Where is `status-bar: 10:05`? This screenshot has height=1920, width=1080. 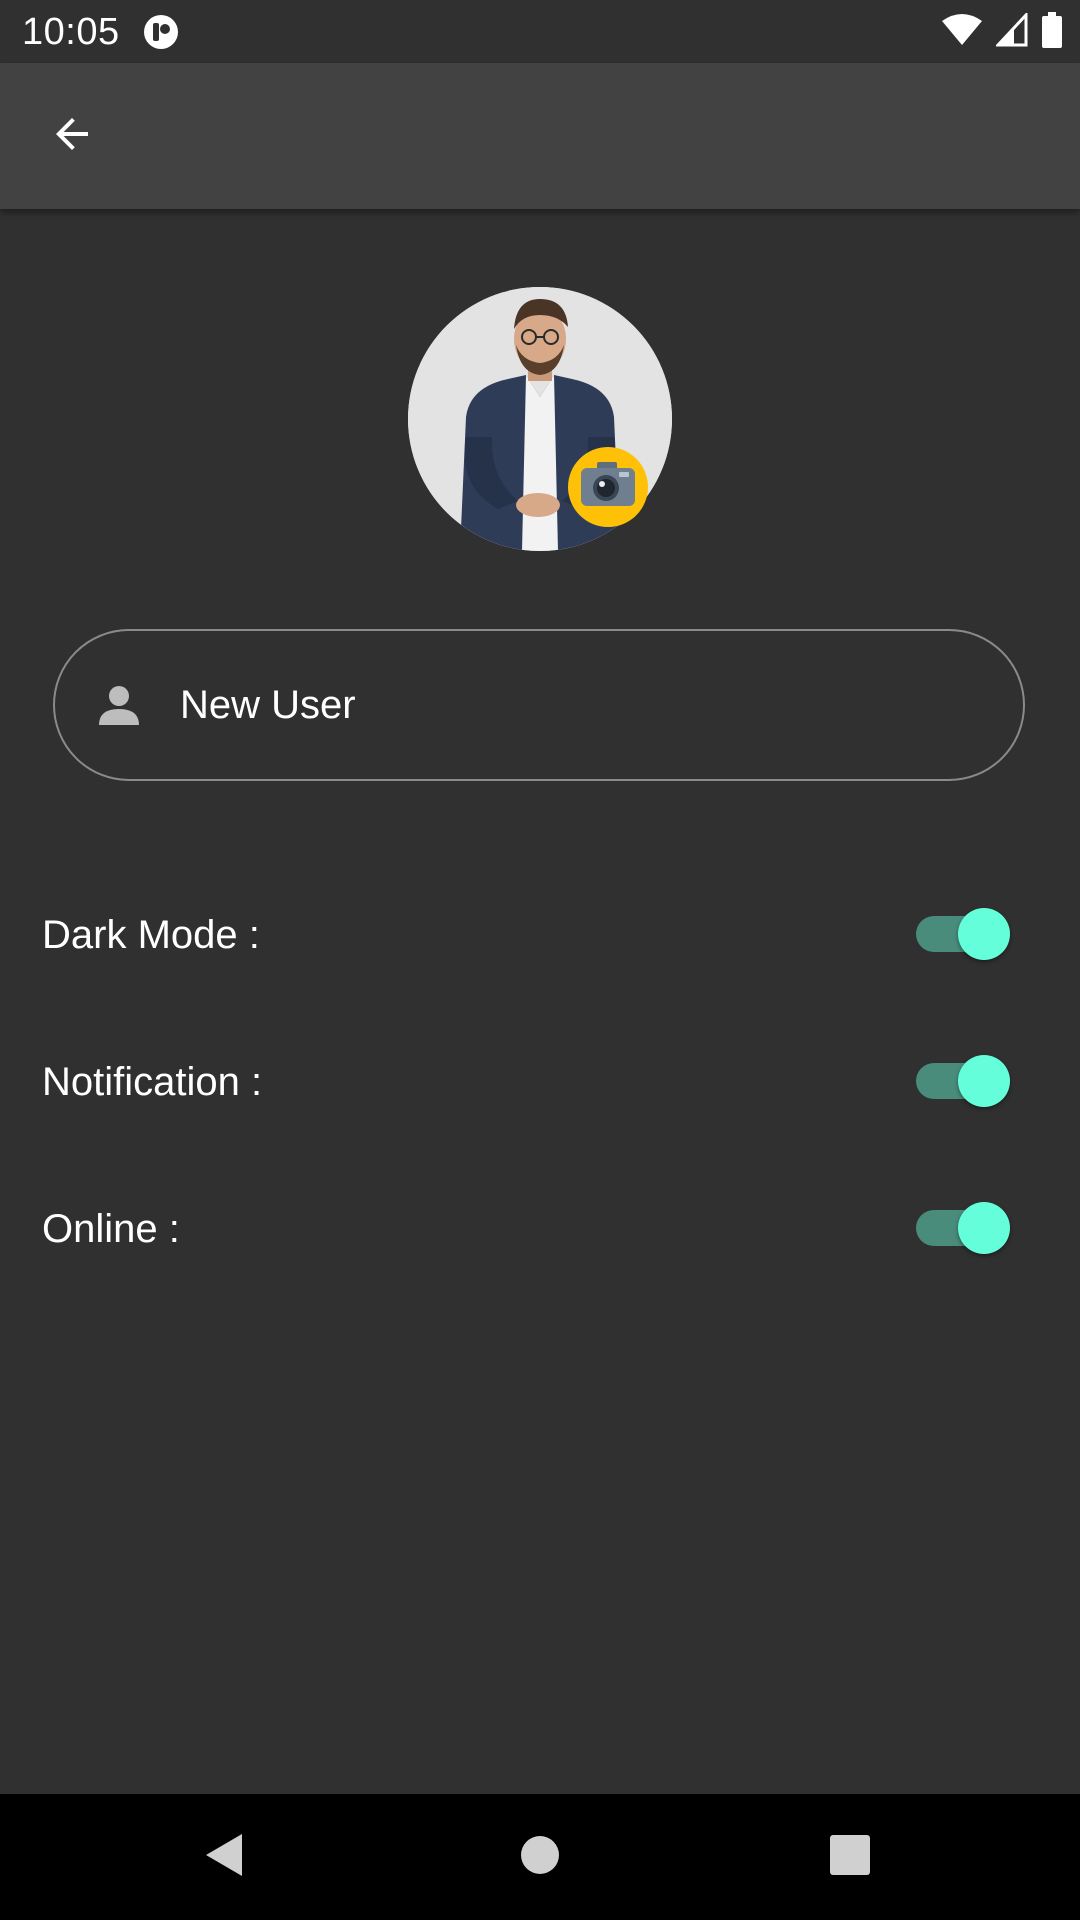 status-bar: 10:05 is located at coordinates (540, 31).